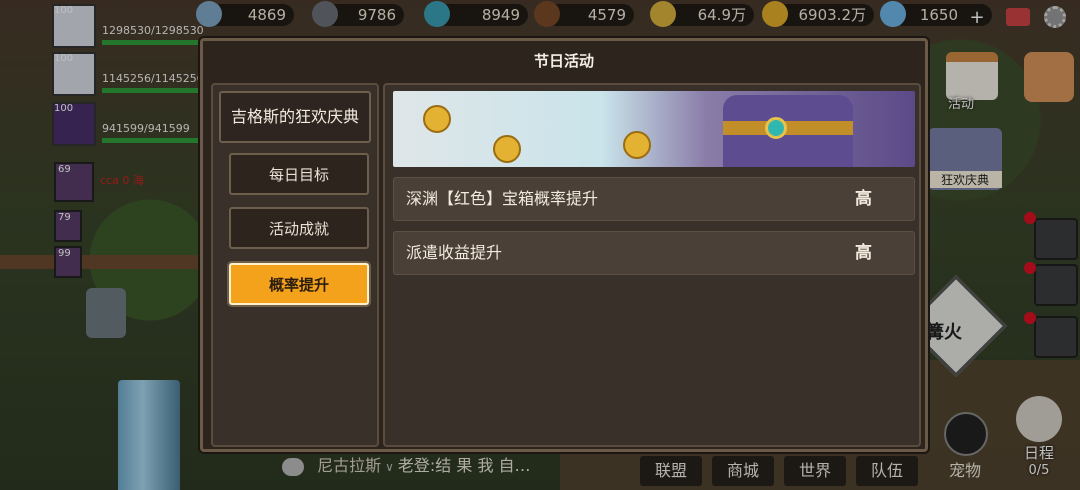  I want to click on event-sidebar: 吉格斯的狂欢庆典 每日目标 活动成就 概率提升, so click(295, 265).